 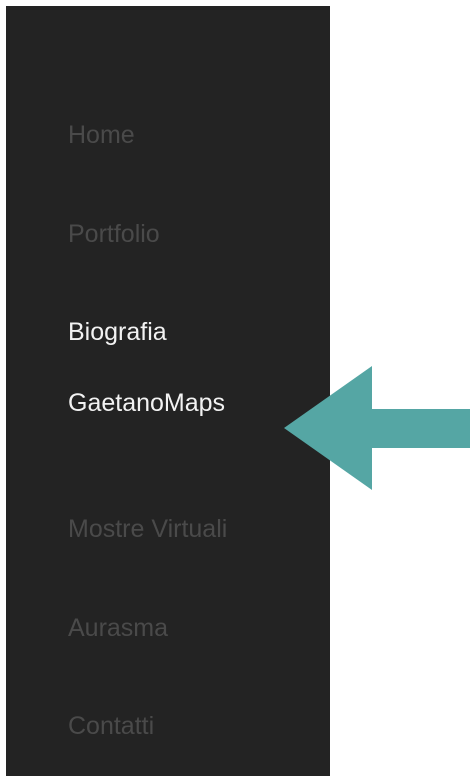 I want to click on menu-item-mostre-virtuali: Mostre Virtuali, so click(x=147, y=529).